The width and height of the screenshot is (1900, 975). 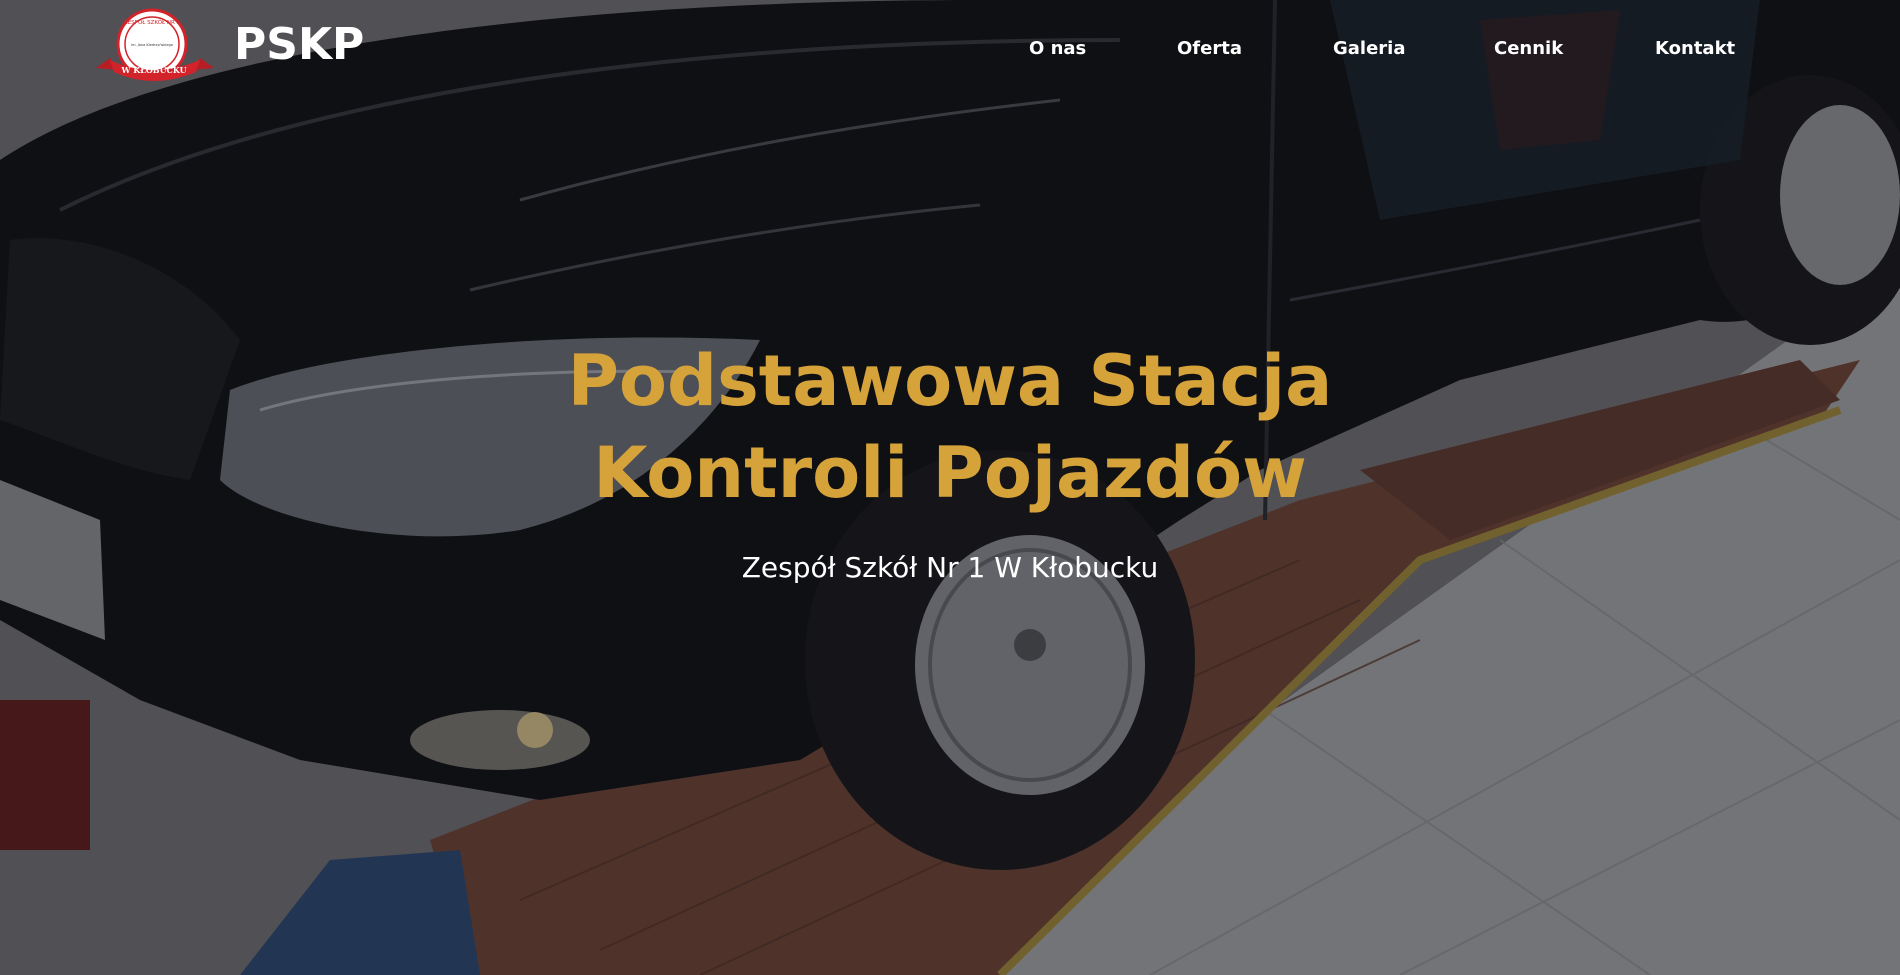 I want to click on nav-link-o-nas: O nas, so click(x=1057, y=48).